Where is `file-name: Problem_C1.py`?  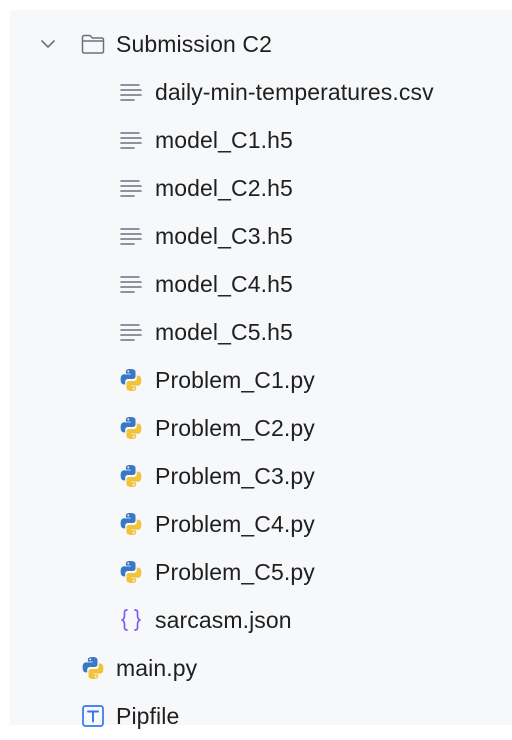
file-name: Problem_C1.py is located at coordinates (235, 379).